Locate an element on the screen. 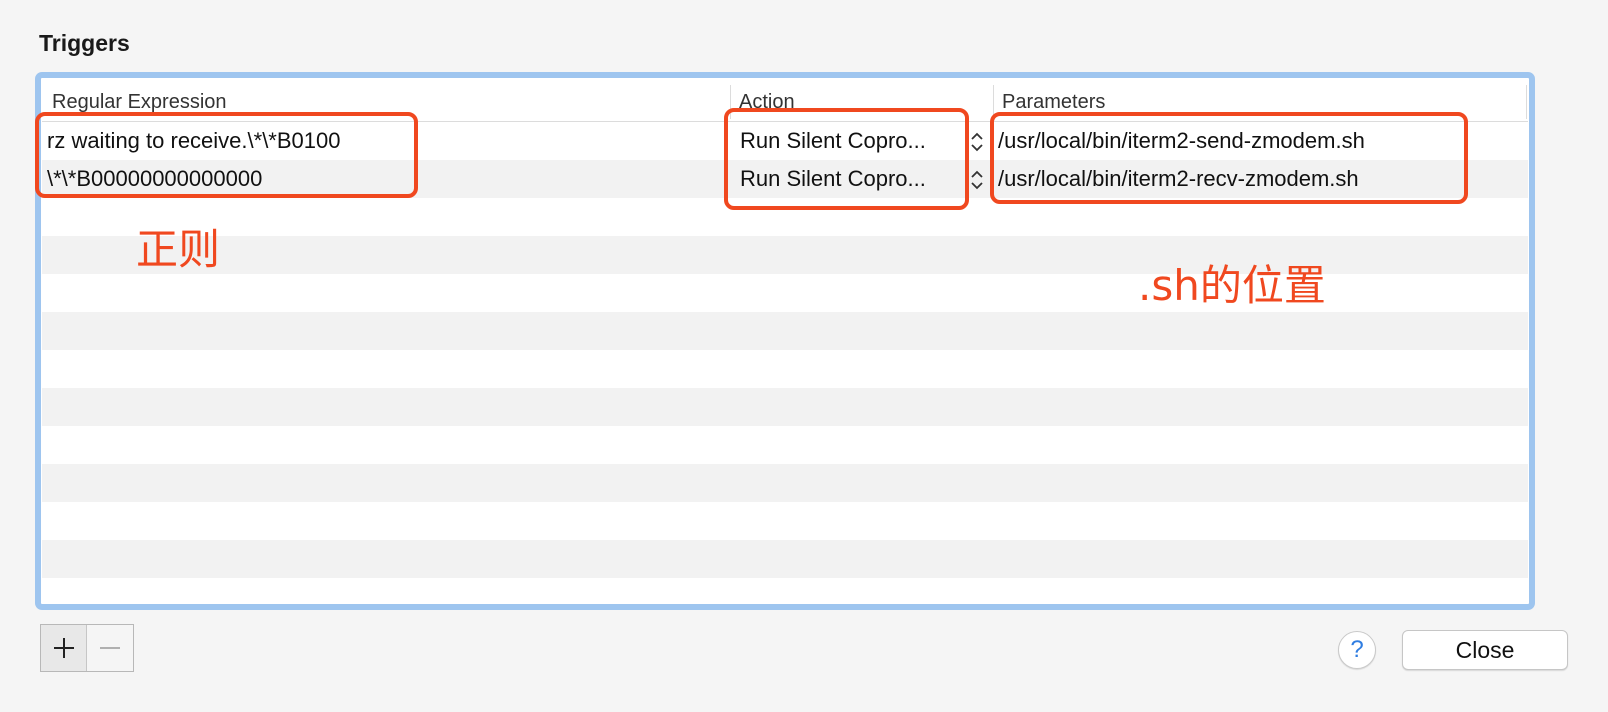 The width and height of the screenshot is (1608, 712). minus-icon is located at coordinates (110, 648).